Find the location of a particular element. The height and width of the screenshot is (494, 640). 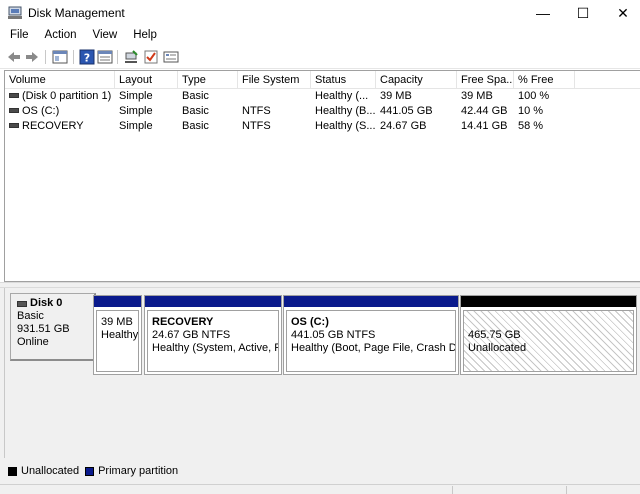

partition-system-reserved: 39 MB Healthy is located at coordinates (117, 335).